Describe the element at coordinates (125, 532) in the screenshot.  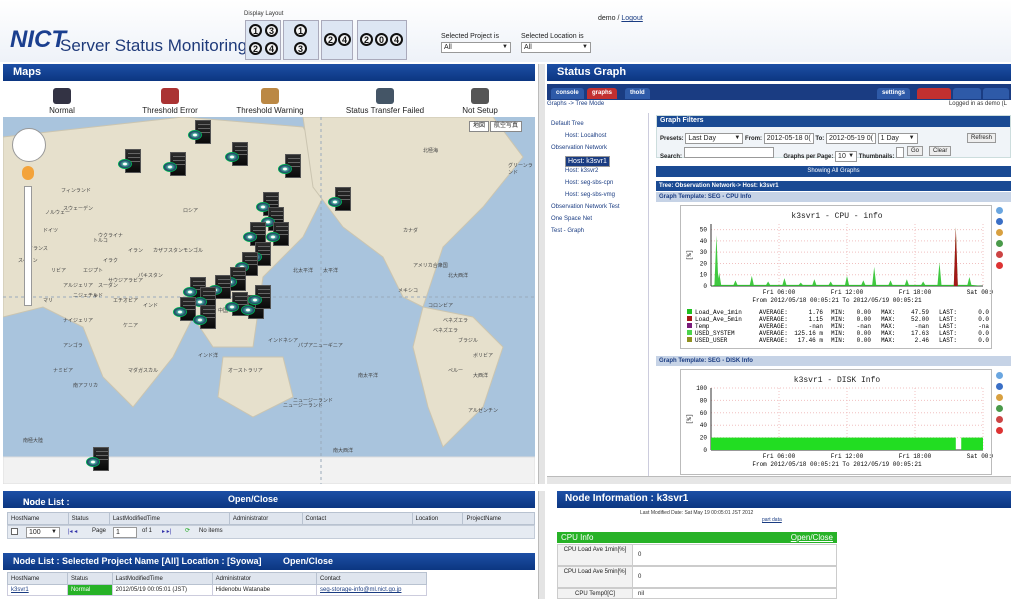
I see `page-number-input: 1` at that location.